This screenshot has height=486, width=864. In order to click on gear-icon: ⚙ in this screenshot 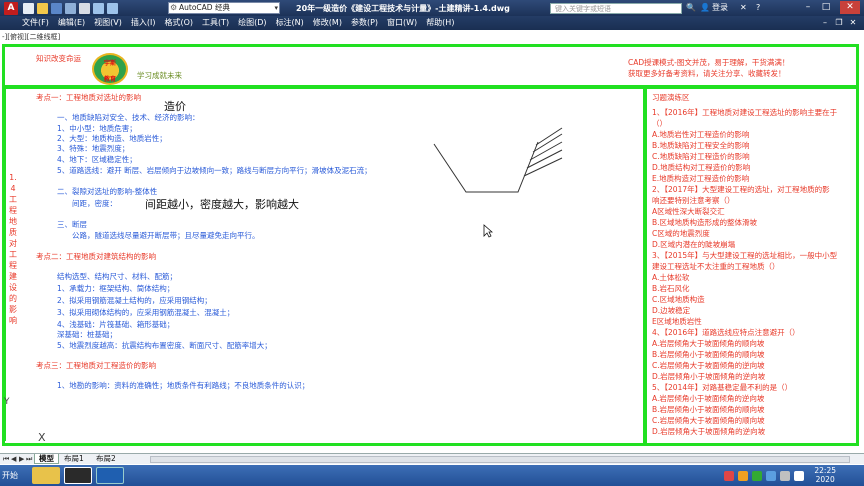, I will do `click(174, 7)`.